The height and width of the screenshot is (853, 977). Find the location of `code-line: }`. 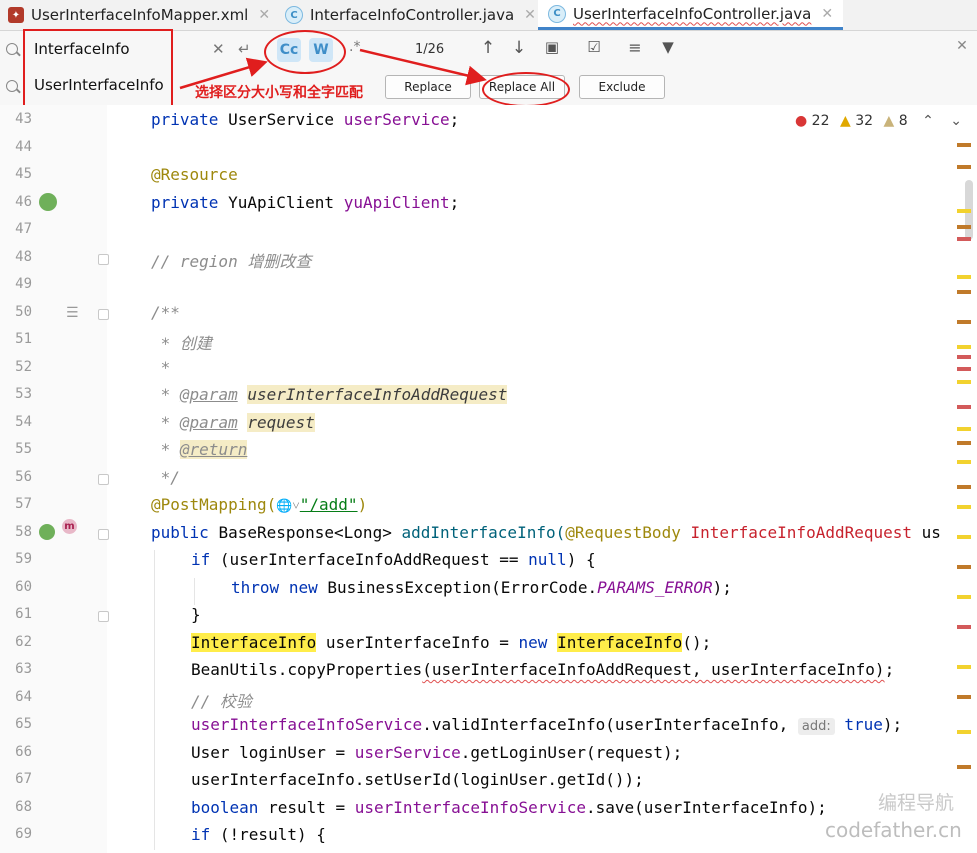

code-line: } is located at coordinates (196, 614).